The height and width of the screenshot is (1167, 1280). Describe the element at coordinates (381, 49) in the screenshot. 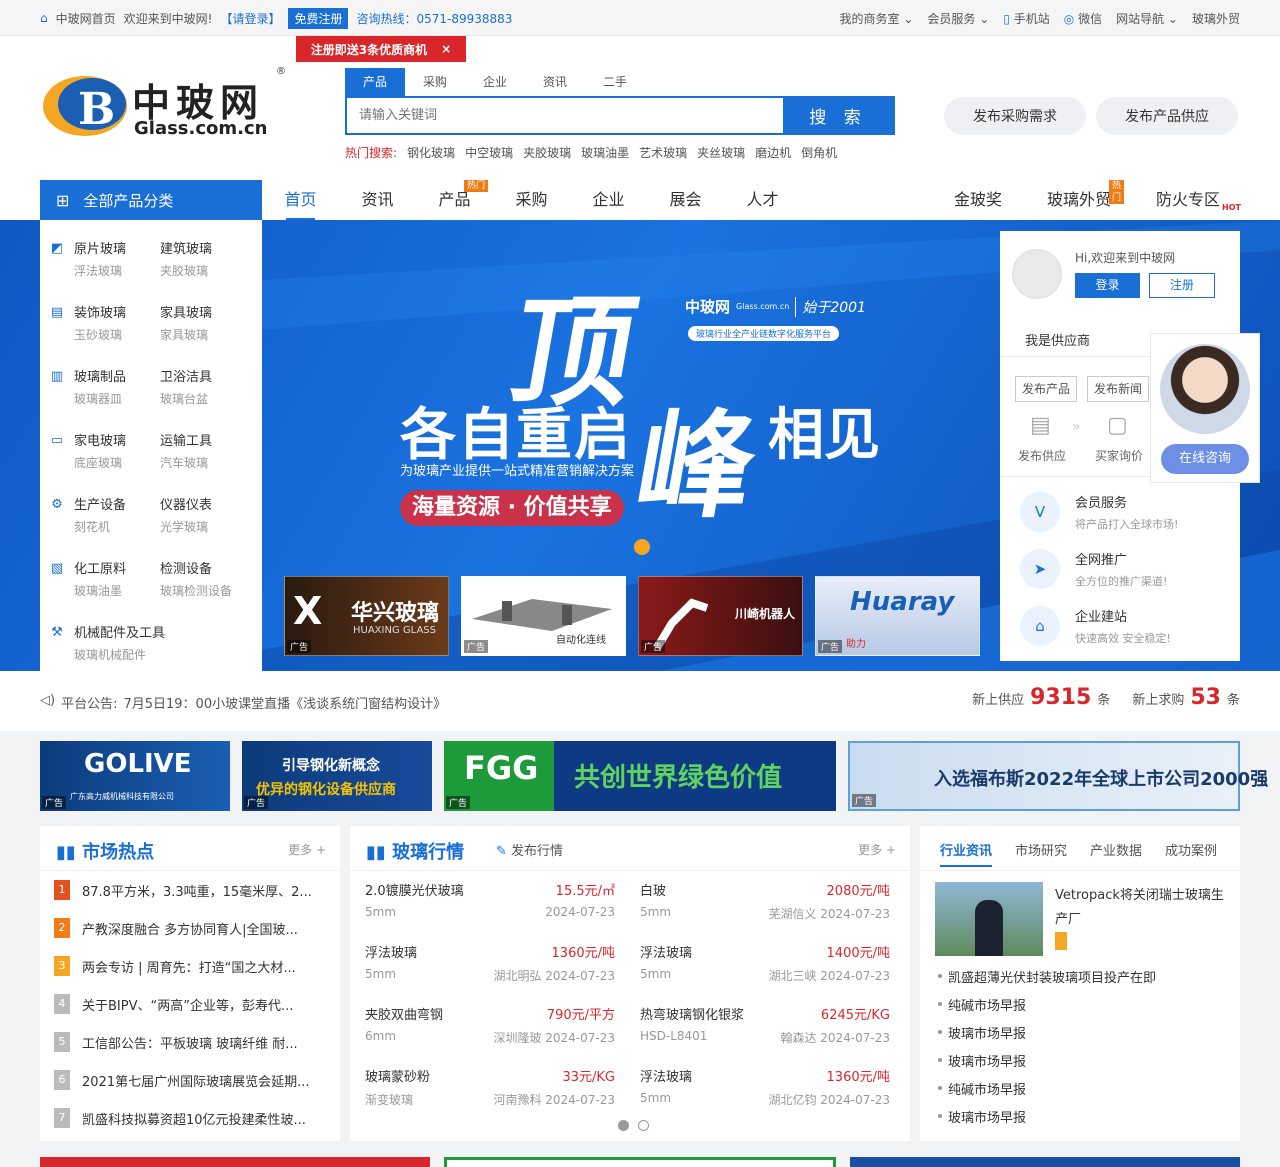

I see `register-promo: 注册即送3条优质商机 ×` at that location.